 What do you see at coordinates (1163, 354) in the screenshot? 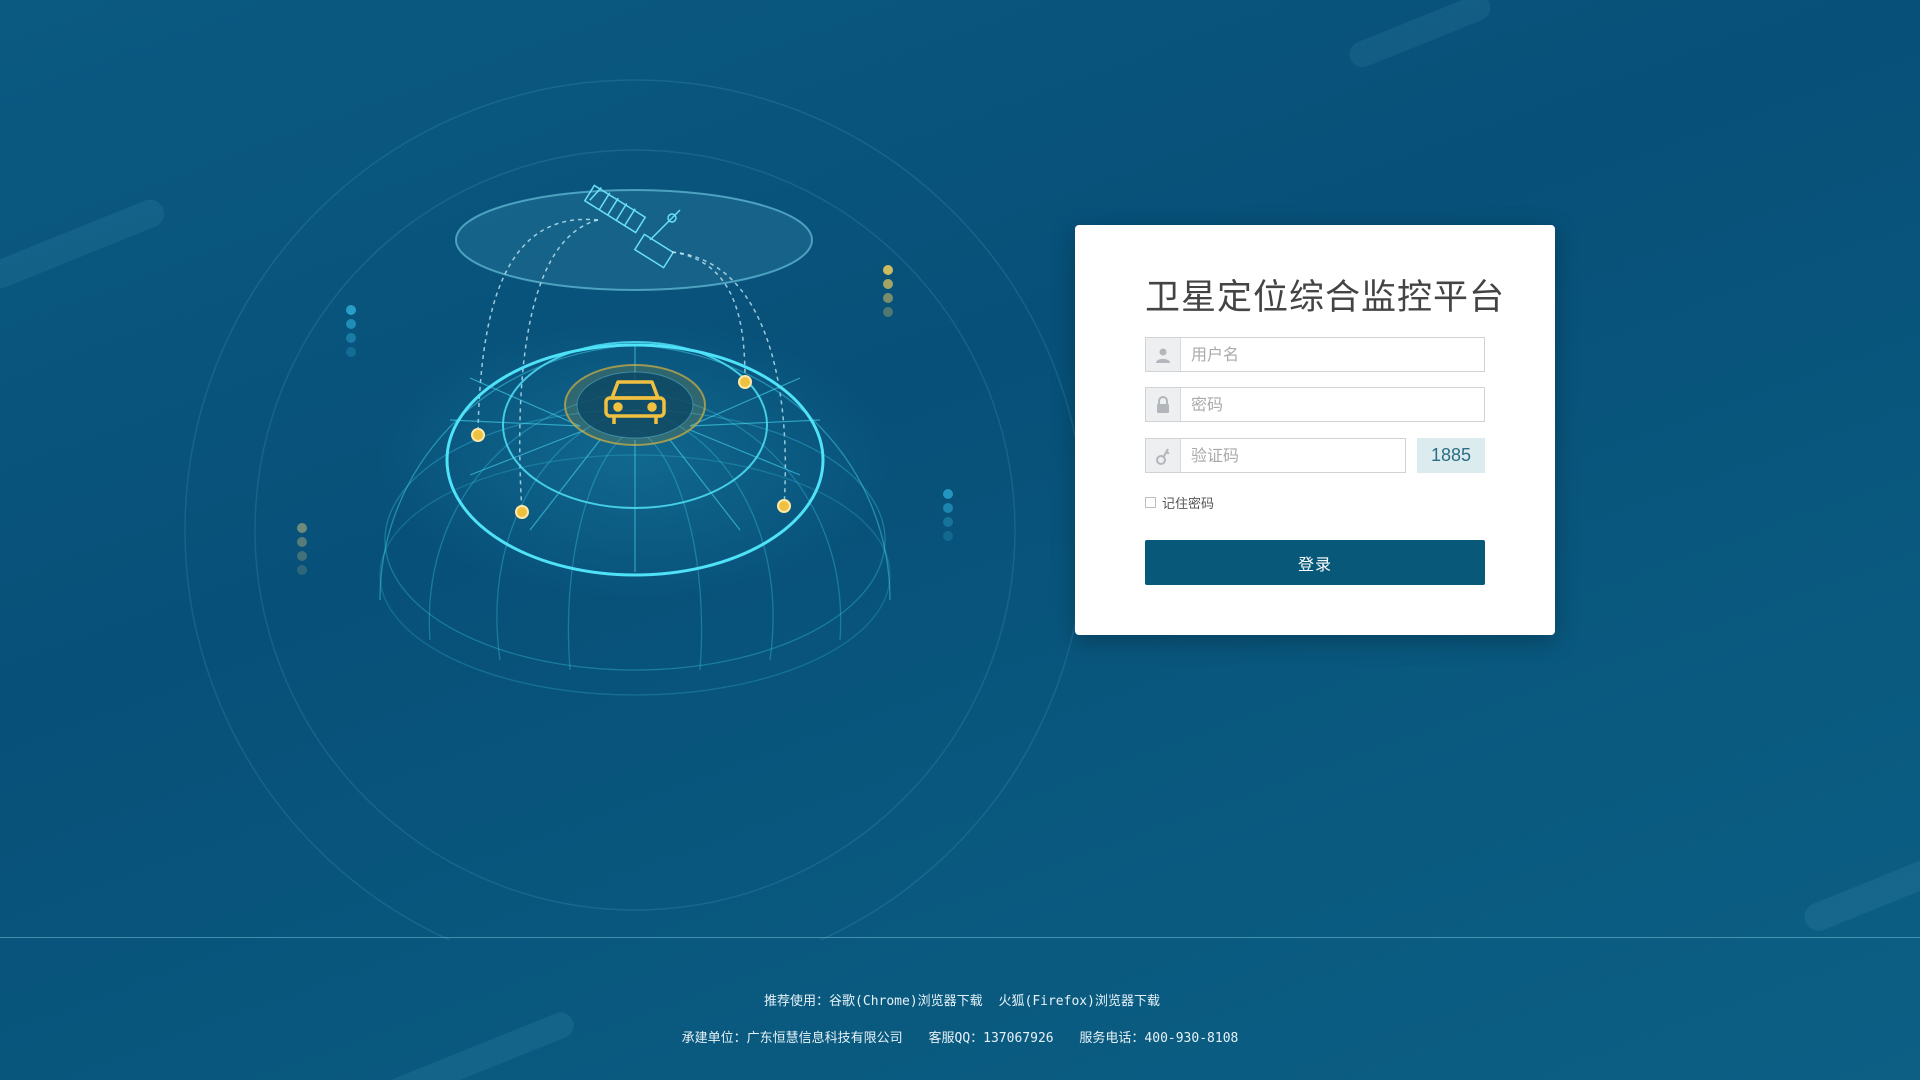
I see `user-icon` at bounding box center [1163, 354].